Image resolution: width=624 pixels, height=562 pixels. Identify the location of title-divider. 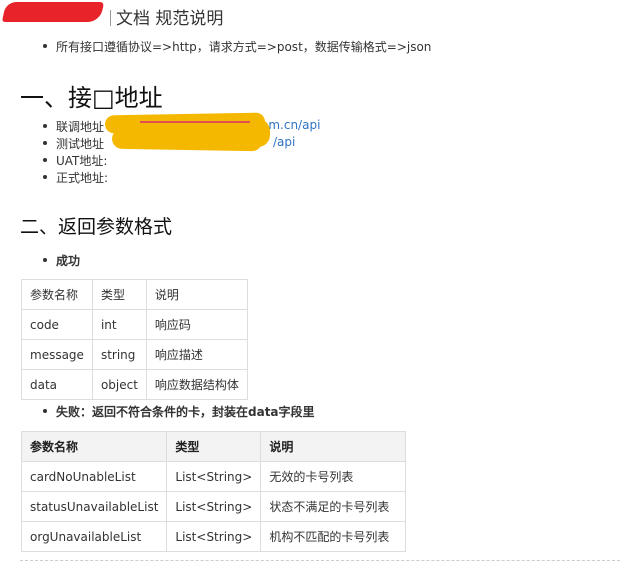
(110, 18).